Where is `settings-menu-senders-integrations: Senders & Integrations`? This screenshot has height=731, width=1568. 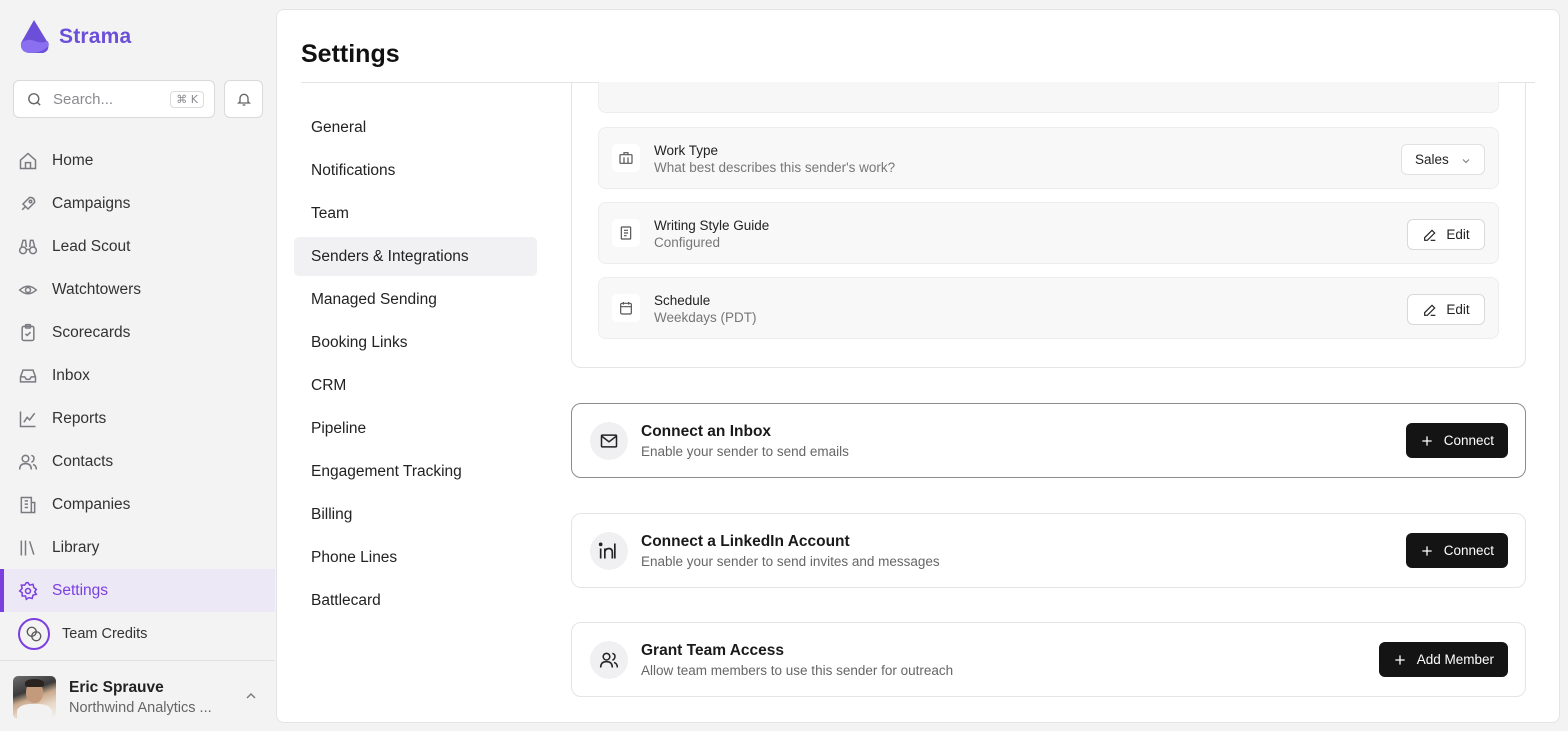
settings-menu-senders-integrations: Senders & Integrations is located at coordinates (415, 256).